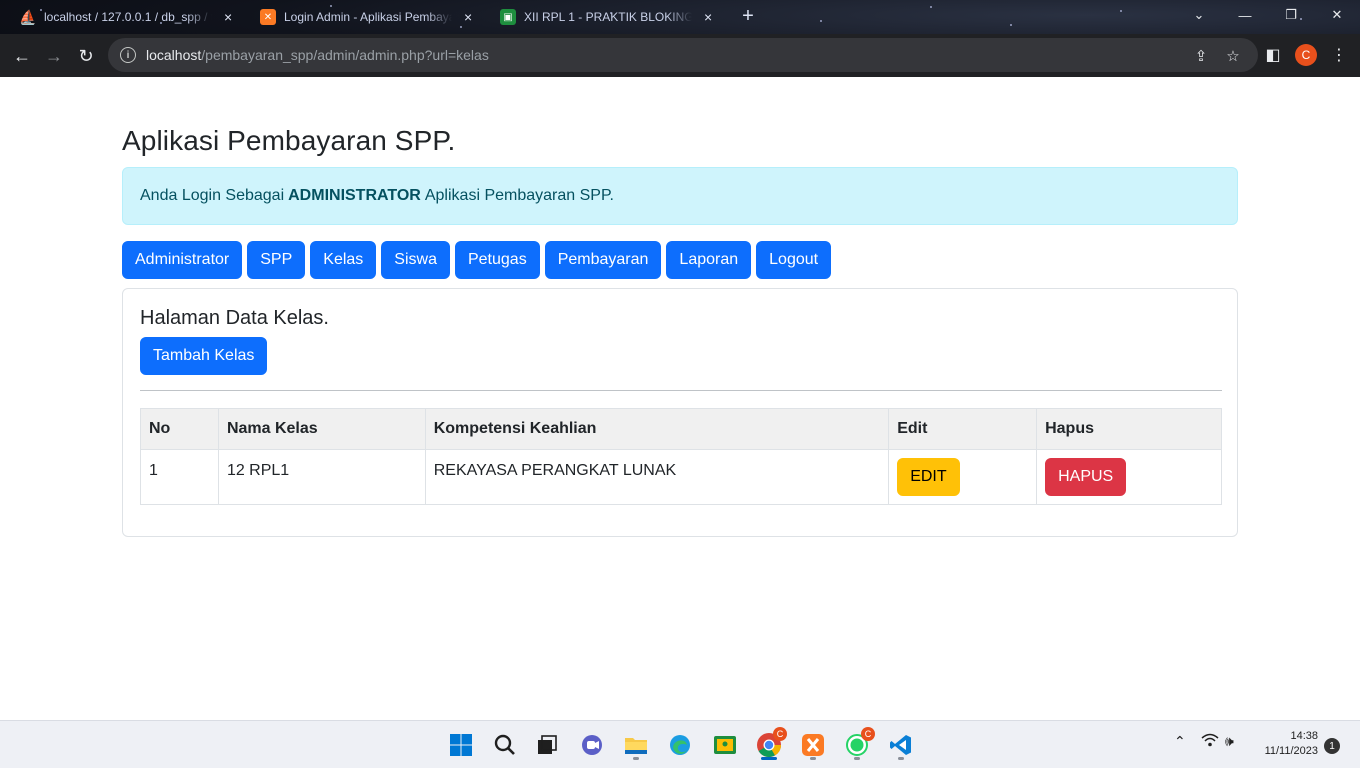  I want to click on cell-kompetensi: REKAYASA PERANGKAT LUNAK, so click(657, 477).